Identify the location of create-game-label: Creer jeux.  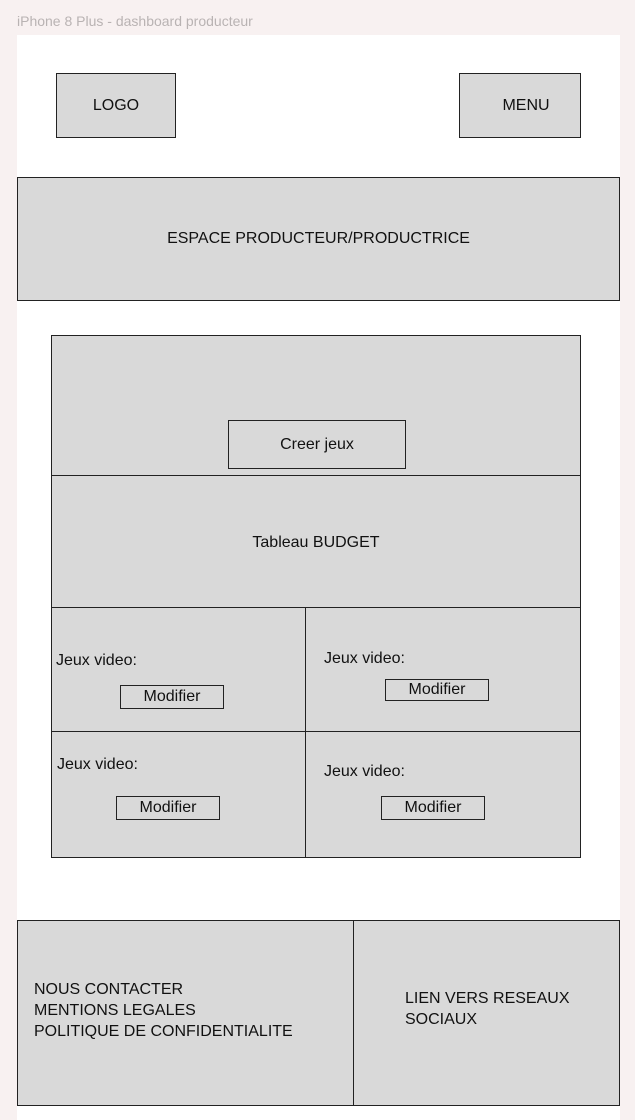
(317, 444).